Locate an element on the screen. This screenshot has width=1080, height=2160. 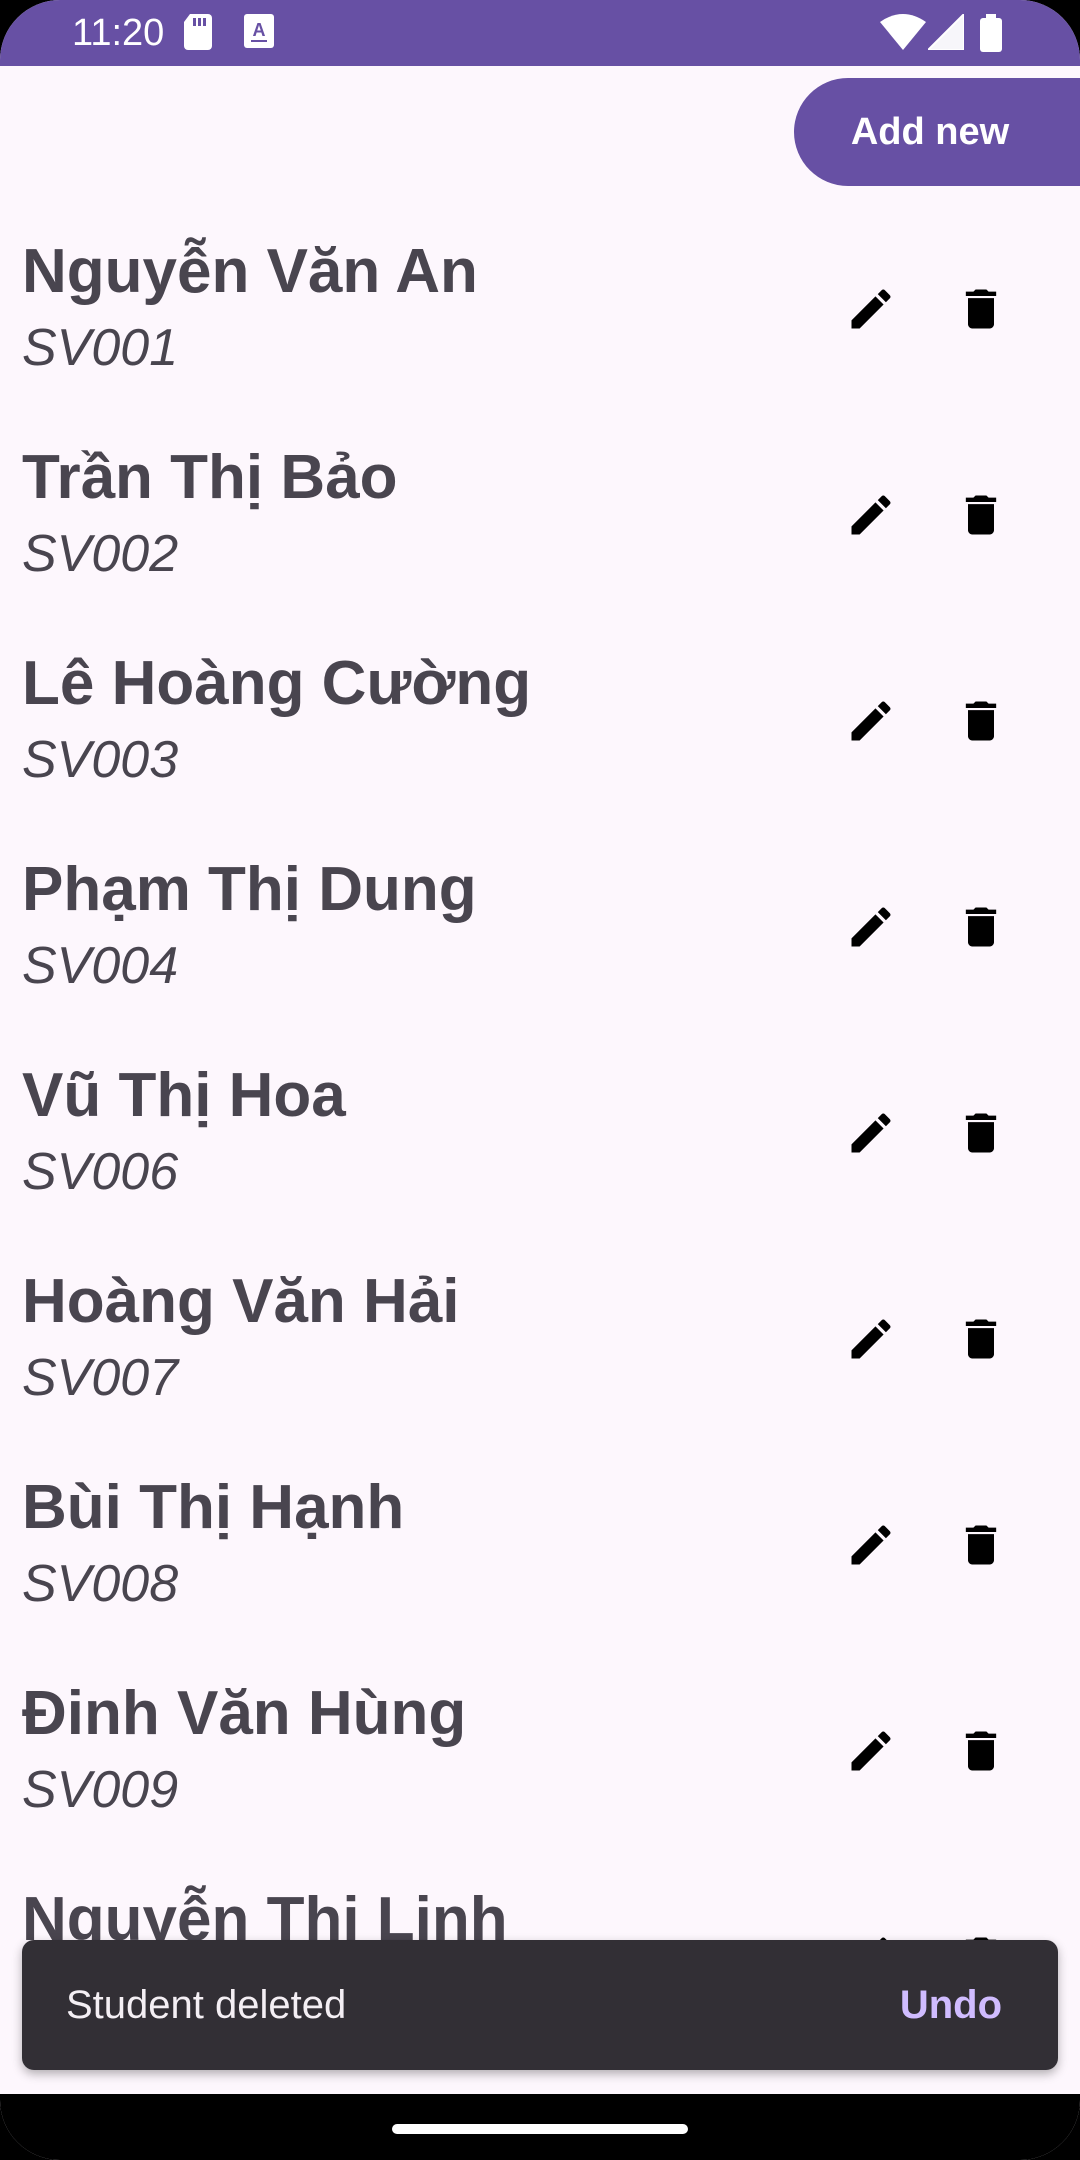
student-name: Vũ Thị Hoa is located at coordinates (184, 1095).